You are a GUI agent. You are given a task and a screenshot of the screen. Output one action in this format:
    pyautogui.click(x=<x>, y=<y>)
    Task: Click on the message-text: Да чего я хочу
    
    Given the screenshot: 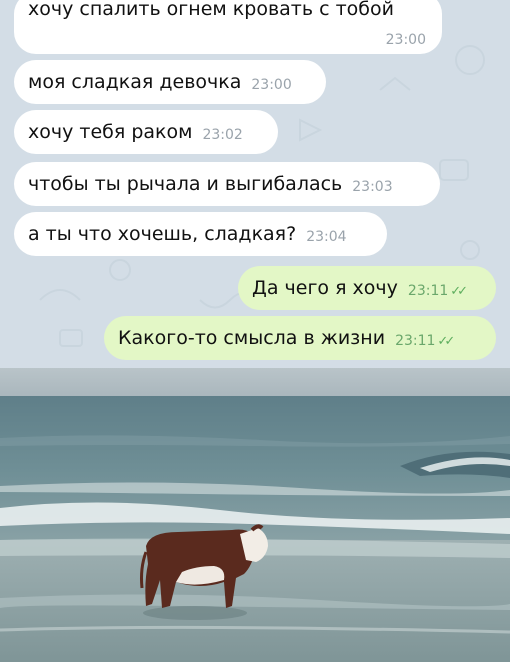 What is the action you would take?
    pyautogui.click(x=325, y=288)
    